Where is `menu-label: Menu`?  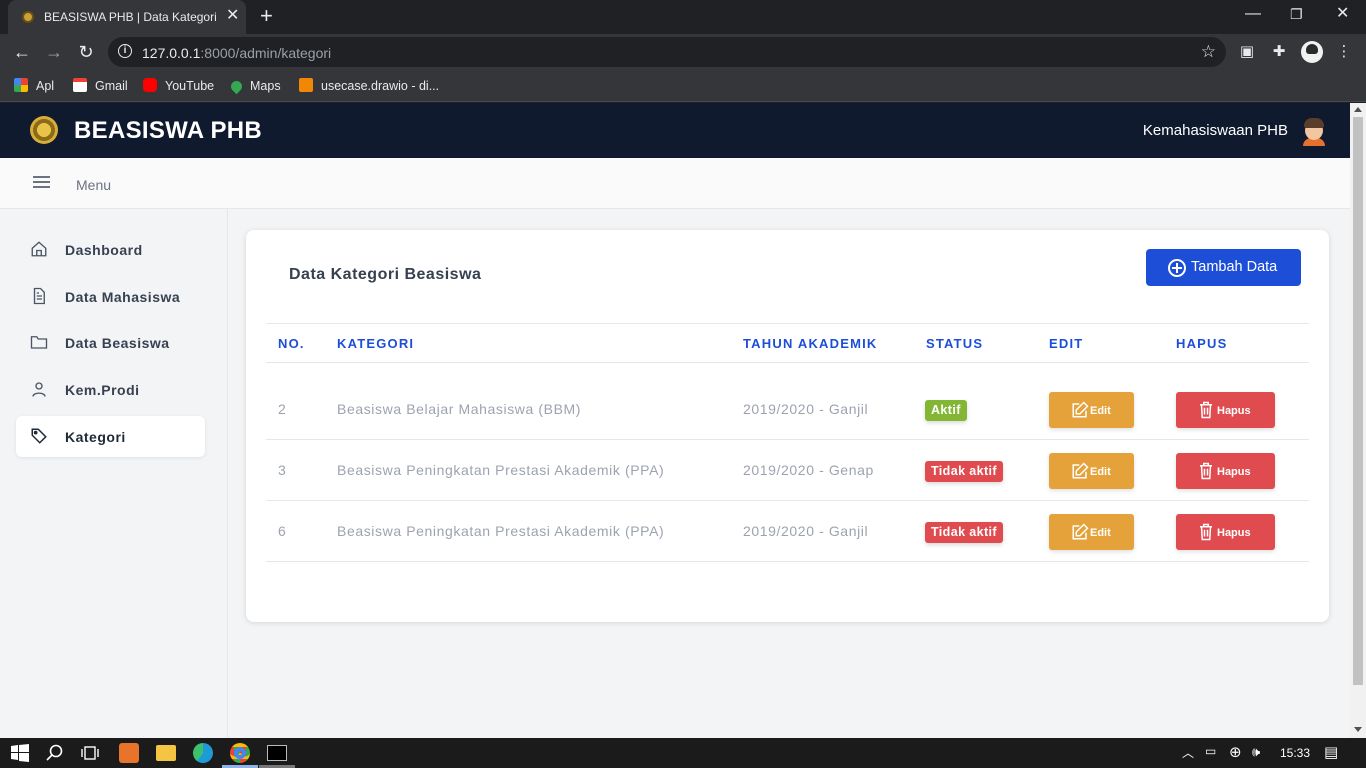 menu-label: Menu is located at coordinates (93, 185).